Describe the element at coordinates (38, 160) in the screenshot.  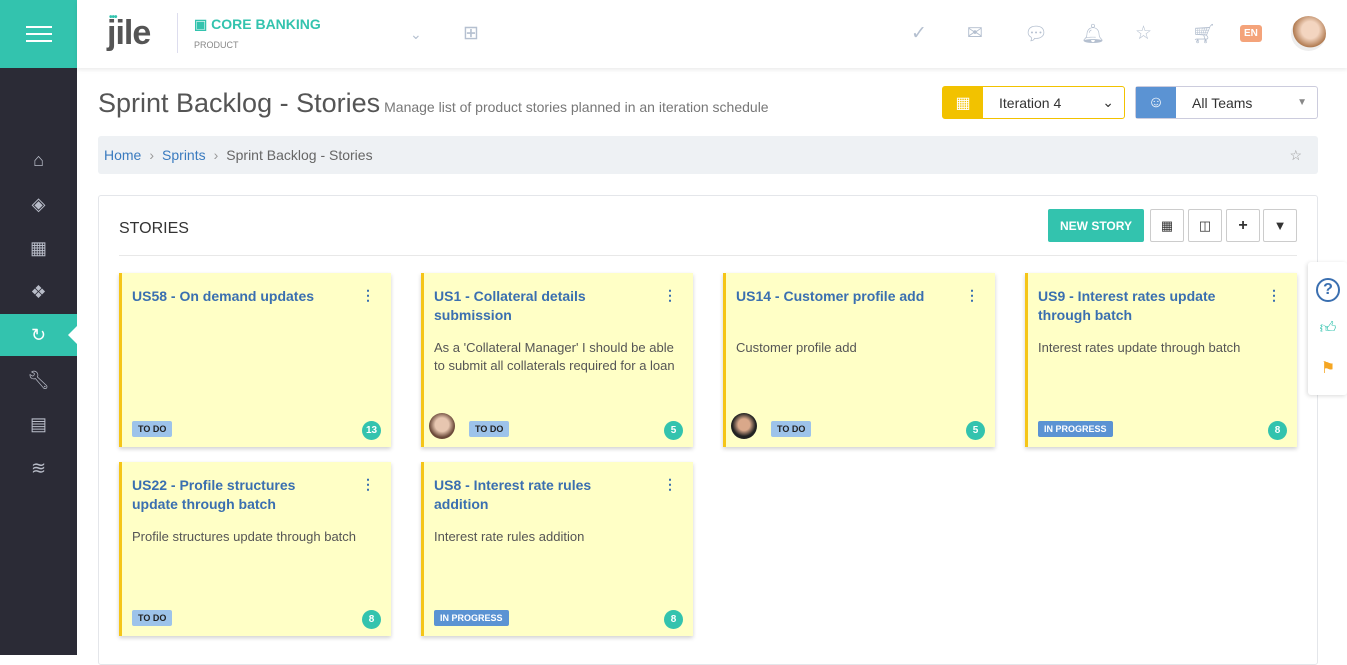
I see `home-icon: ⌂` at that location.